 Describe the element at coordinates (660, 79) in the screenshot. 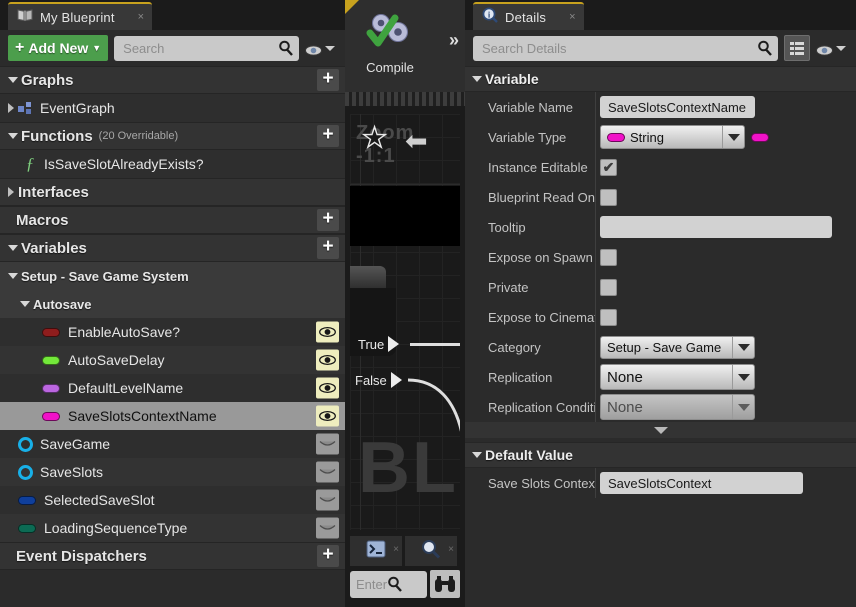

I see `details-section-variable: Variable` at that location.